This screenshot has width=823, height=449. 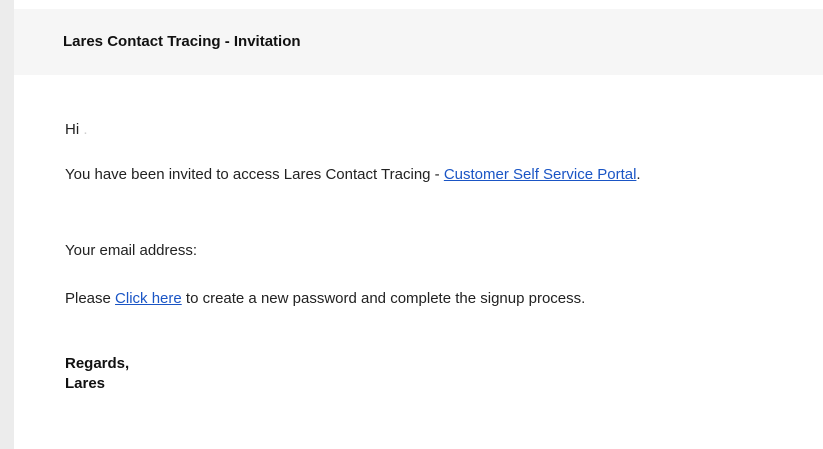 I want to click on password-prefix: Please, so click(x=90, y=298).